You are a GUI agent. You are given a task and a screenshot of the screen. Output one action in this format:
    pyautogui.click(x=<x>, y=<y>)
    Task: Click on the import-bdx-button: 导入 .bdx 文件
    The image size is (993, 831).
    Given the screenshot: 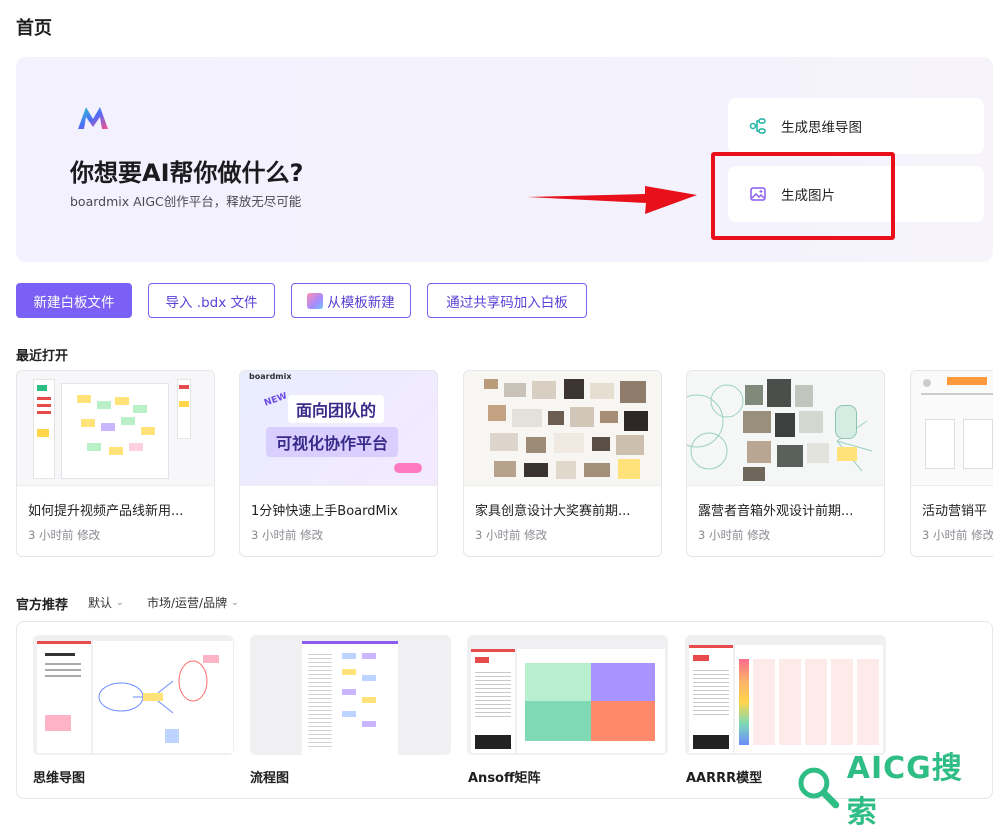 What is the action you would take?
    pyautogui.click(x=211, y=300)
    